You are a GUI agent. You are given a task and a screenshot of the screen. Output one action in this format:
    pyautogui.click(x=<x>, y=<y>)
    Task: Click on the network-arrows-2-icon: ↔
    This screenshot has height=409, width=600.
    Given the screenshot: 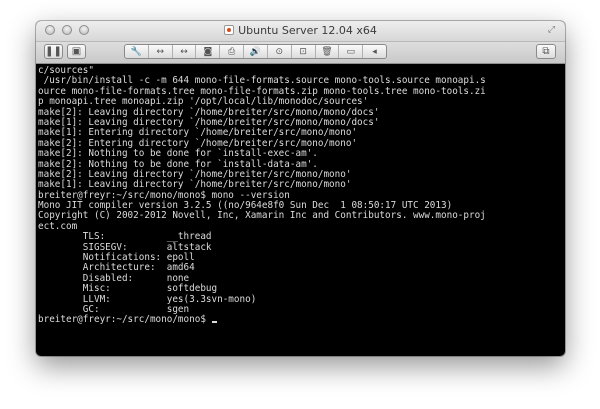 What is the action you would take?
    pyautogui.click(x=185, y=51)
    